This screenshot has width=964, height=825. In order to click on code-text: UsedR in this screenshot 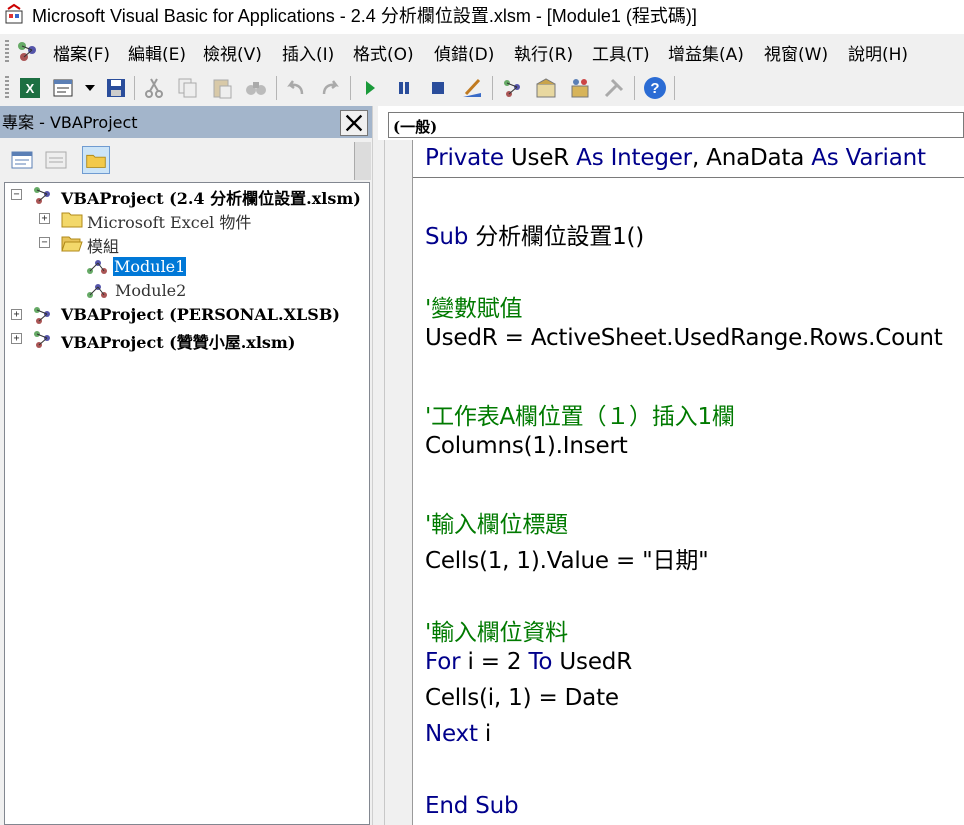, I will do `click(595, 662)`.